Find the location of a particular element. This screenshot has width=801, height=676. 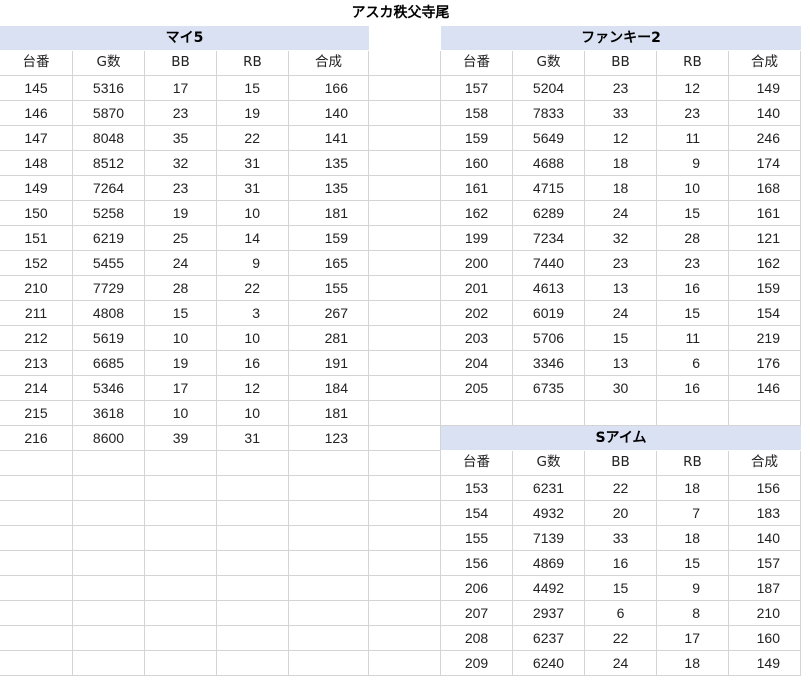

table-cell: 16 is located at coordinates (253, 363).